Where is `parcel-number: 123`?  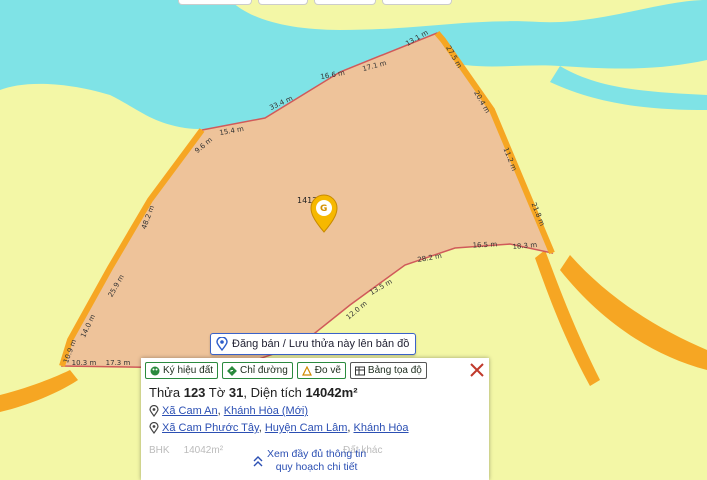 parcel-number: 123 is located at coordinates (194, 392).